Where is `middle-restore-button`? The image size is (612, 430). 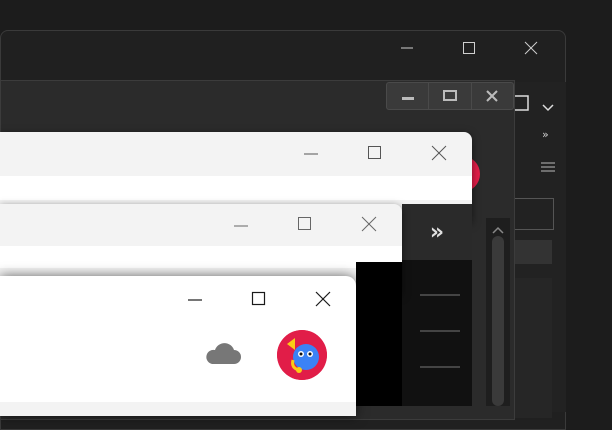
middle-restore-button is located at coordinates (450, 96).